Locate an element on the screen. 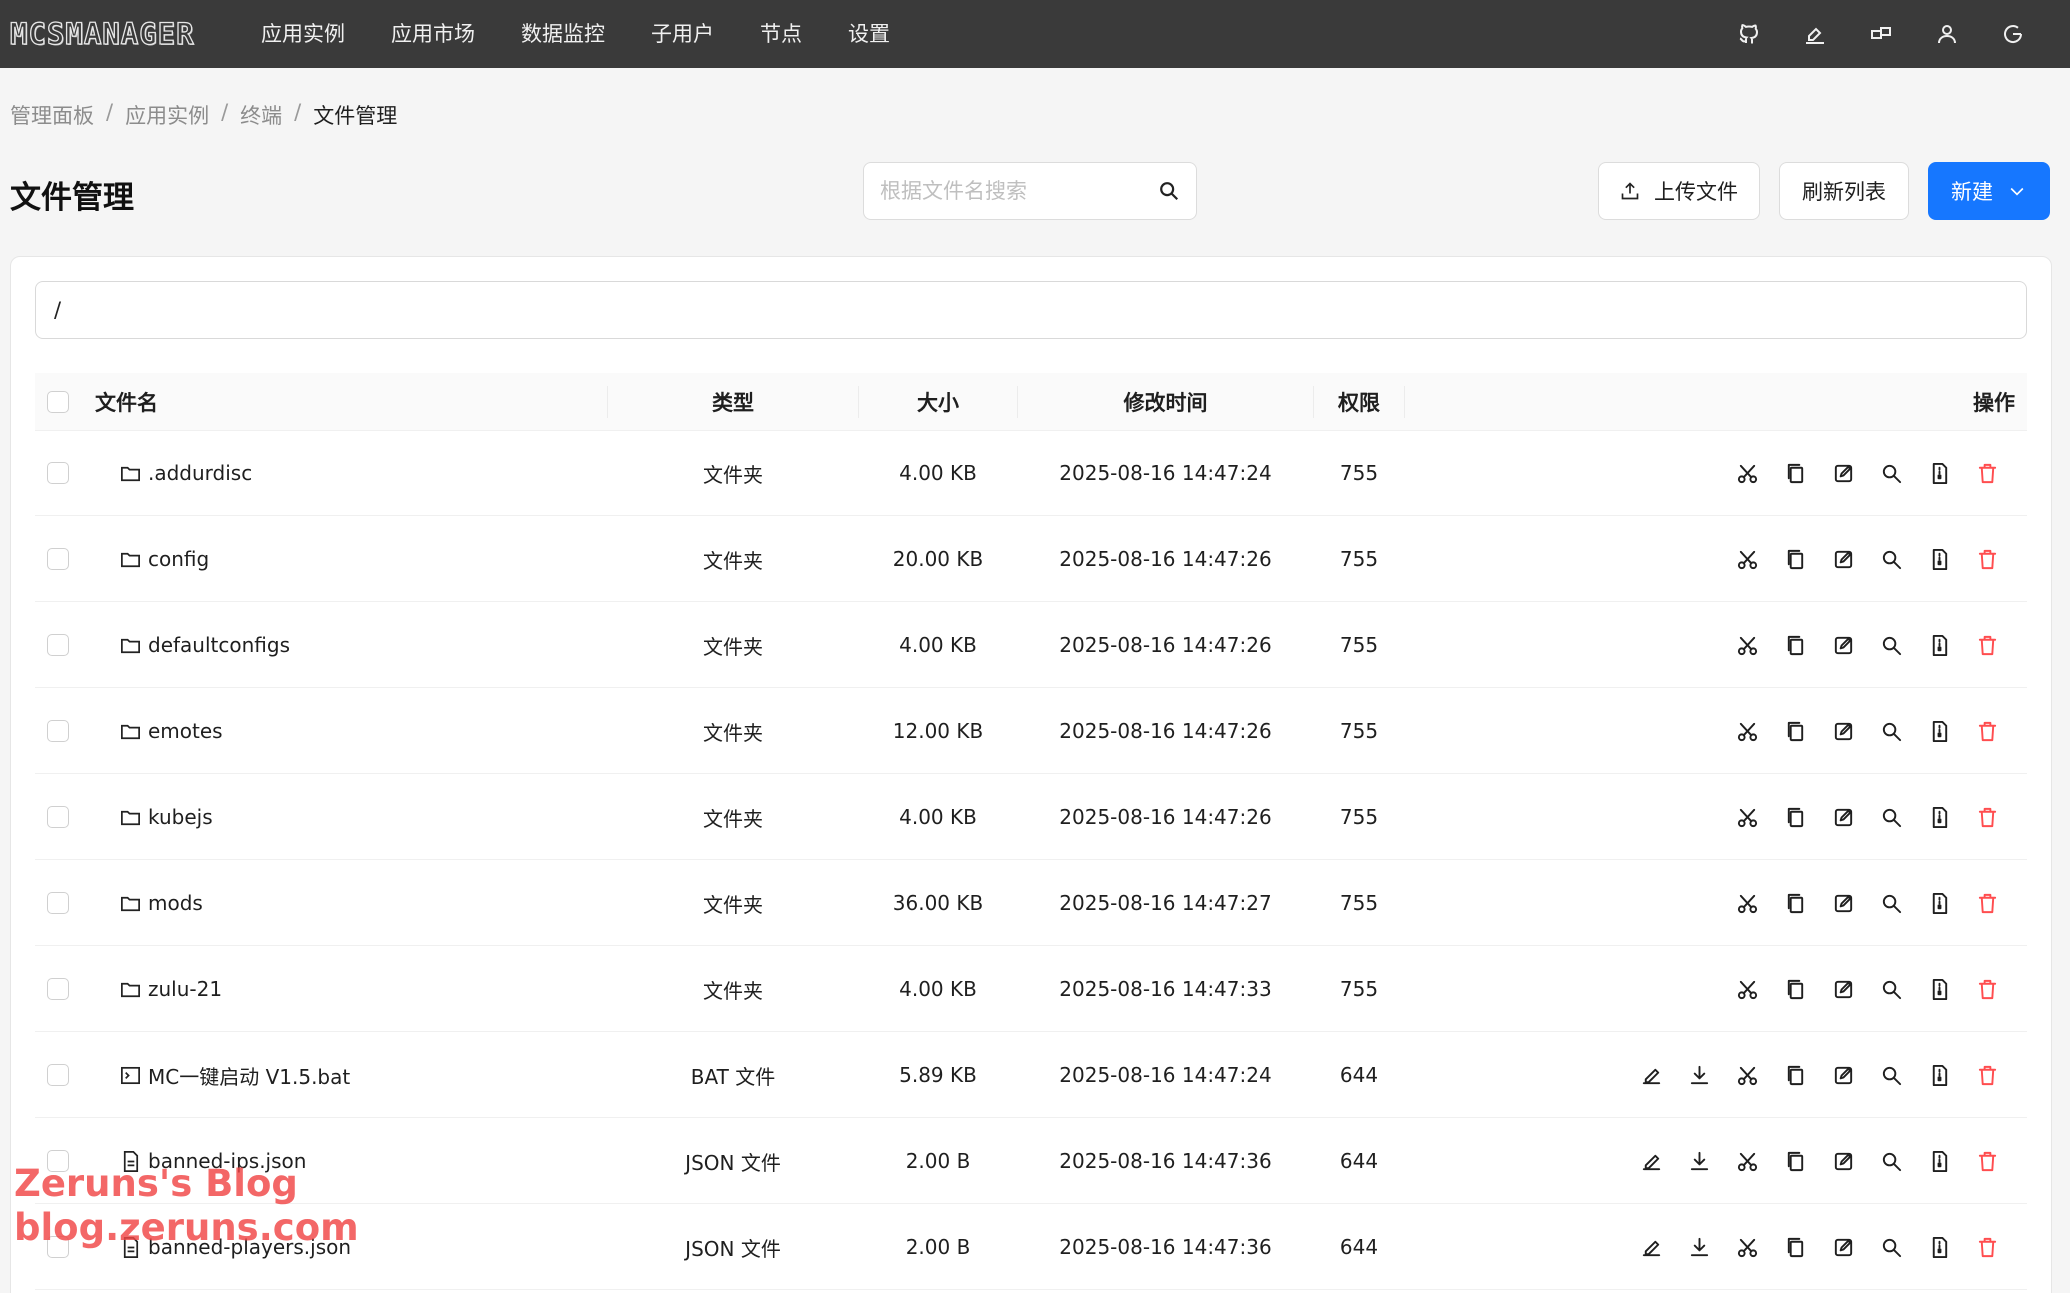  file-name: .addurdisc is located at coordinates (200, 473).